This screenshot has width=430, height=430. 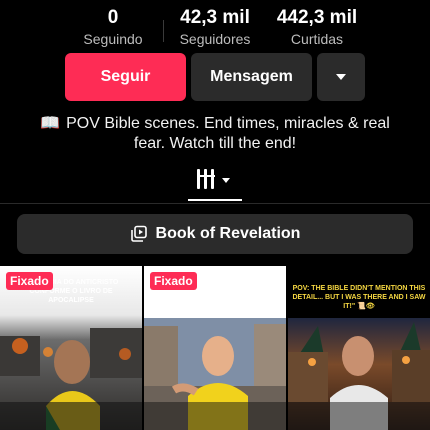 I want to click on stat-followers: 42,3 mil Seguidores, so click(x=215, y=27).